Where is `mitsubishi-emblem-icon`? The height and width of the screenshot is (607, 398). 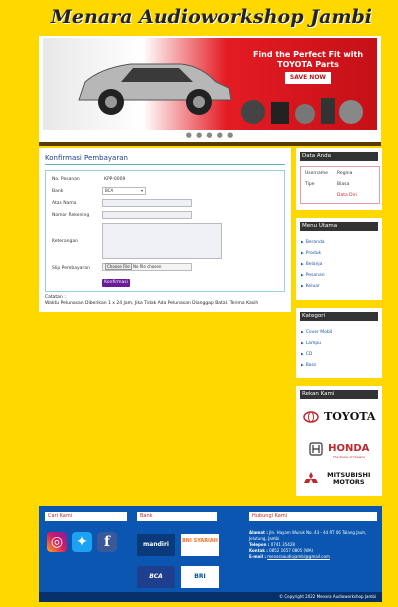
mitsubishi-emblem-icon is located at coordinates (311, 477).